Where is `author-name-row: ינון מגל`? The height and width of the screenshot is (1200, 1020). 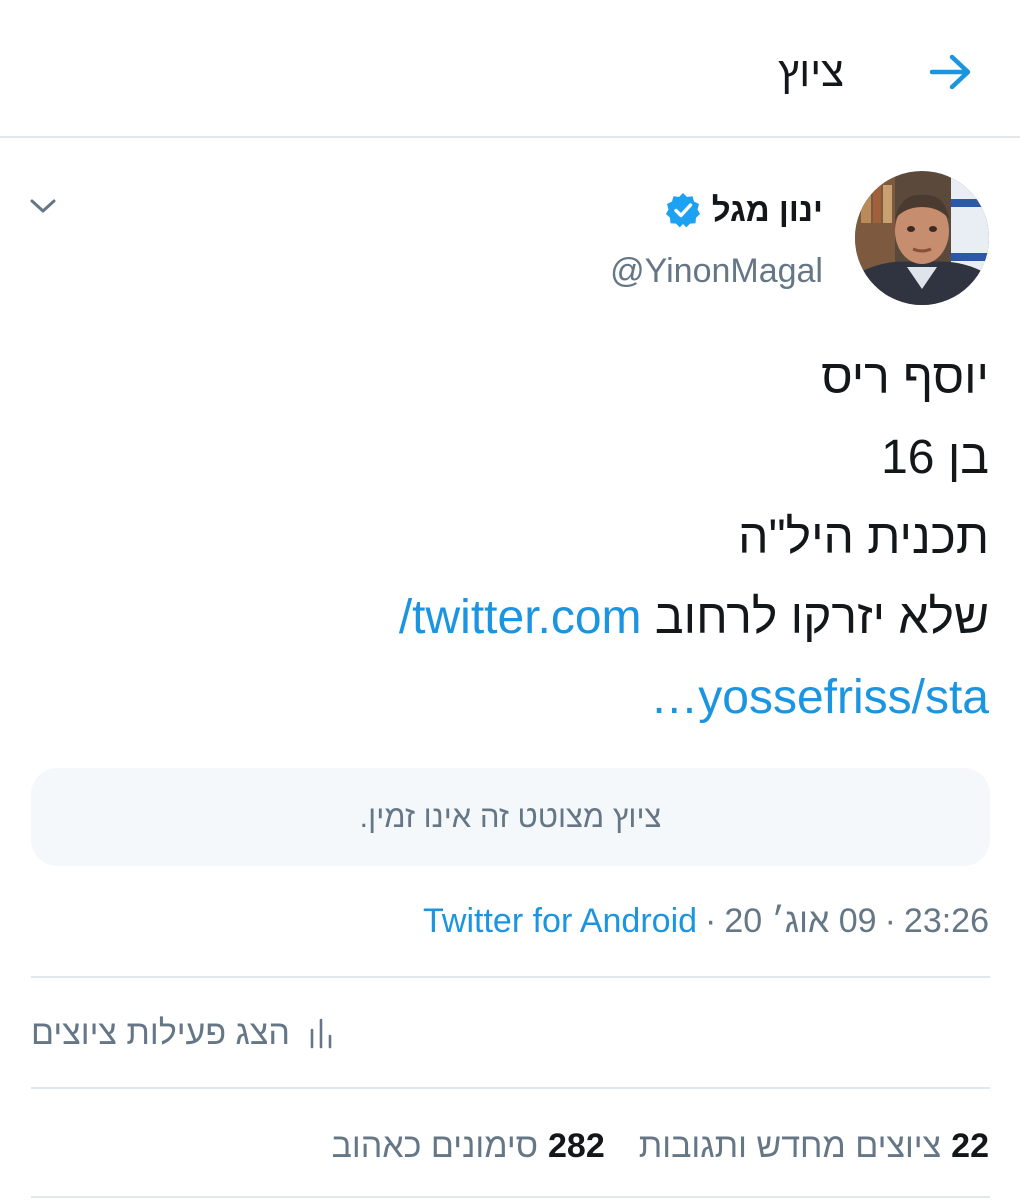 author-name-row: ינון מגל is located at coordinates (743, 210).